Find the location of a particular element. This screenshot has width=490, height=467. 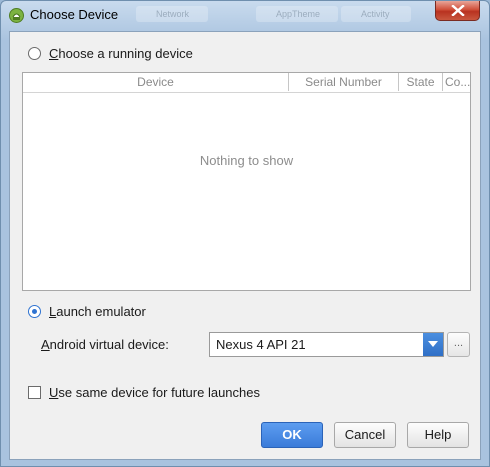

column-header-device: Device is located at coordinates (155, 82).